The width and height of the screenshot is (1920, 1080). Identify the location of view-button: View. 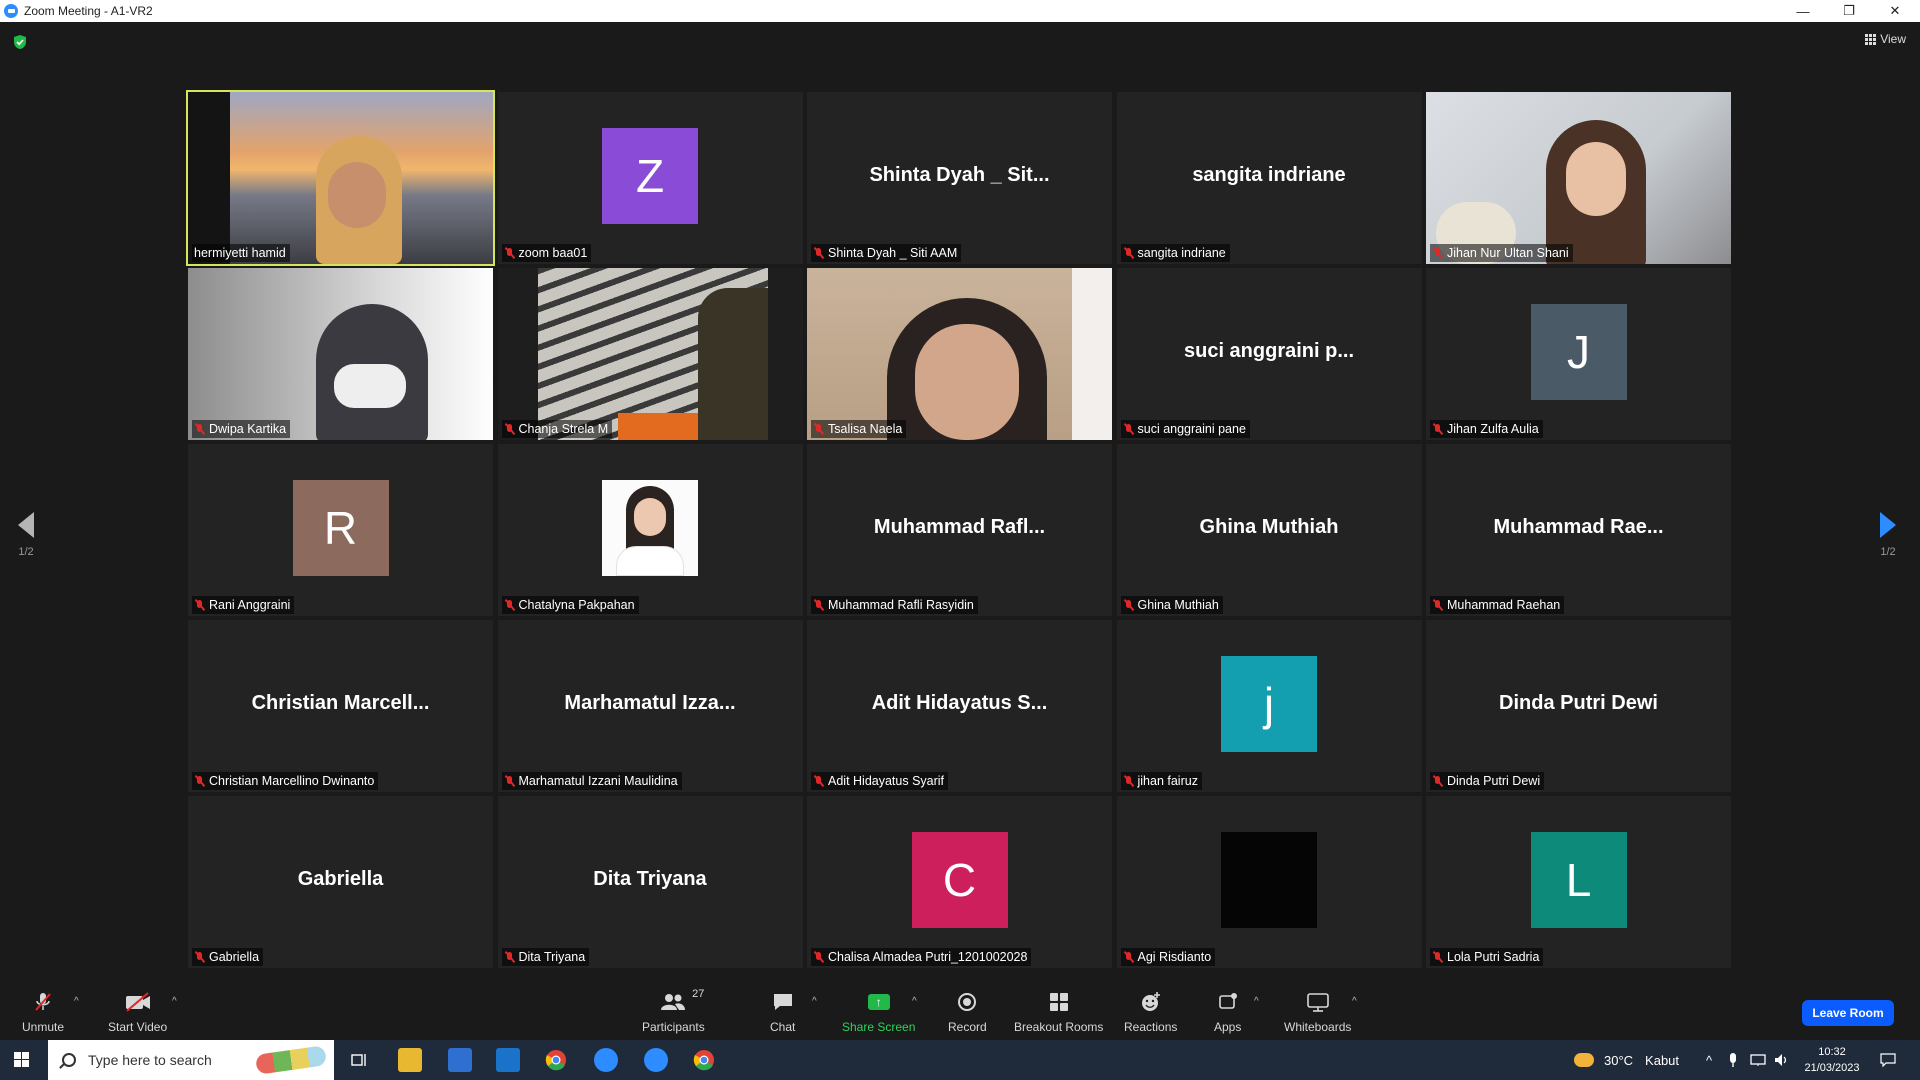
(1885, 39).